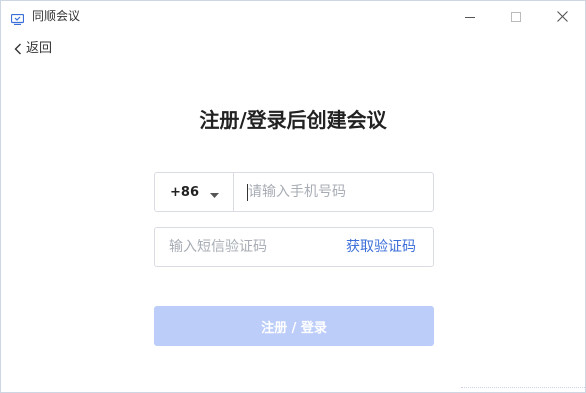 This screenshot has height=393, width=586. Describe the element at coordinates (249, 247) in the screenshot. I see `sms-code-input` at that location.